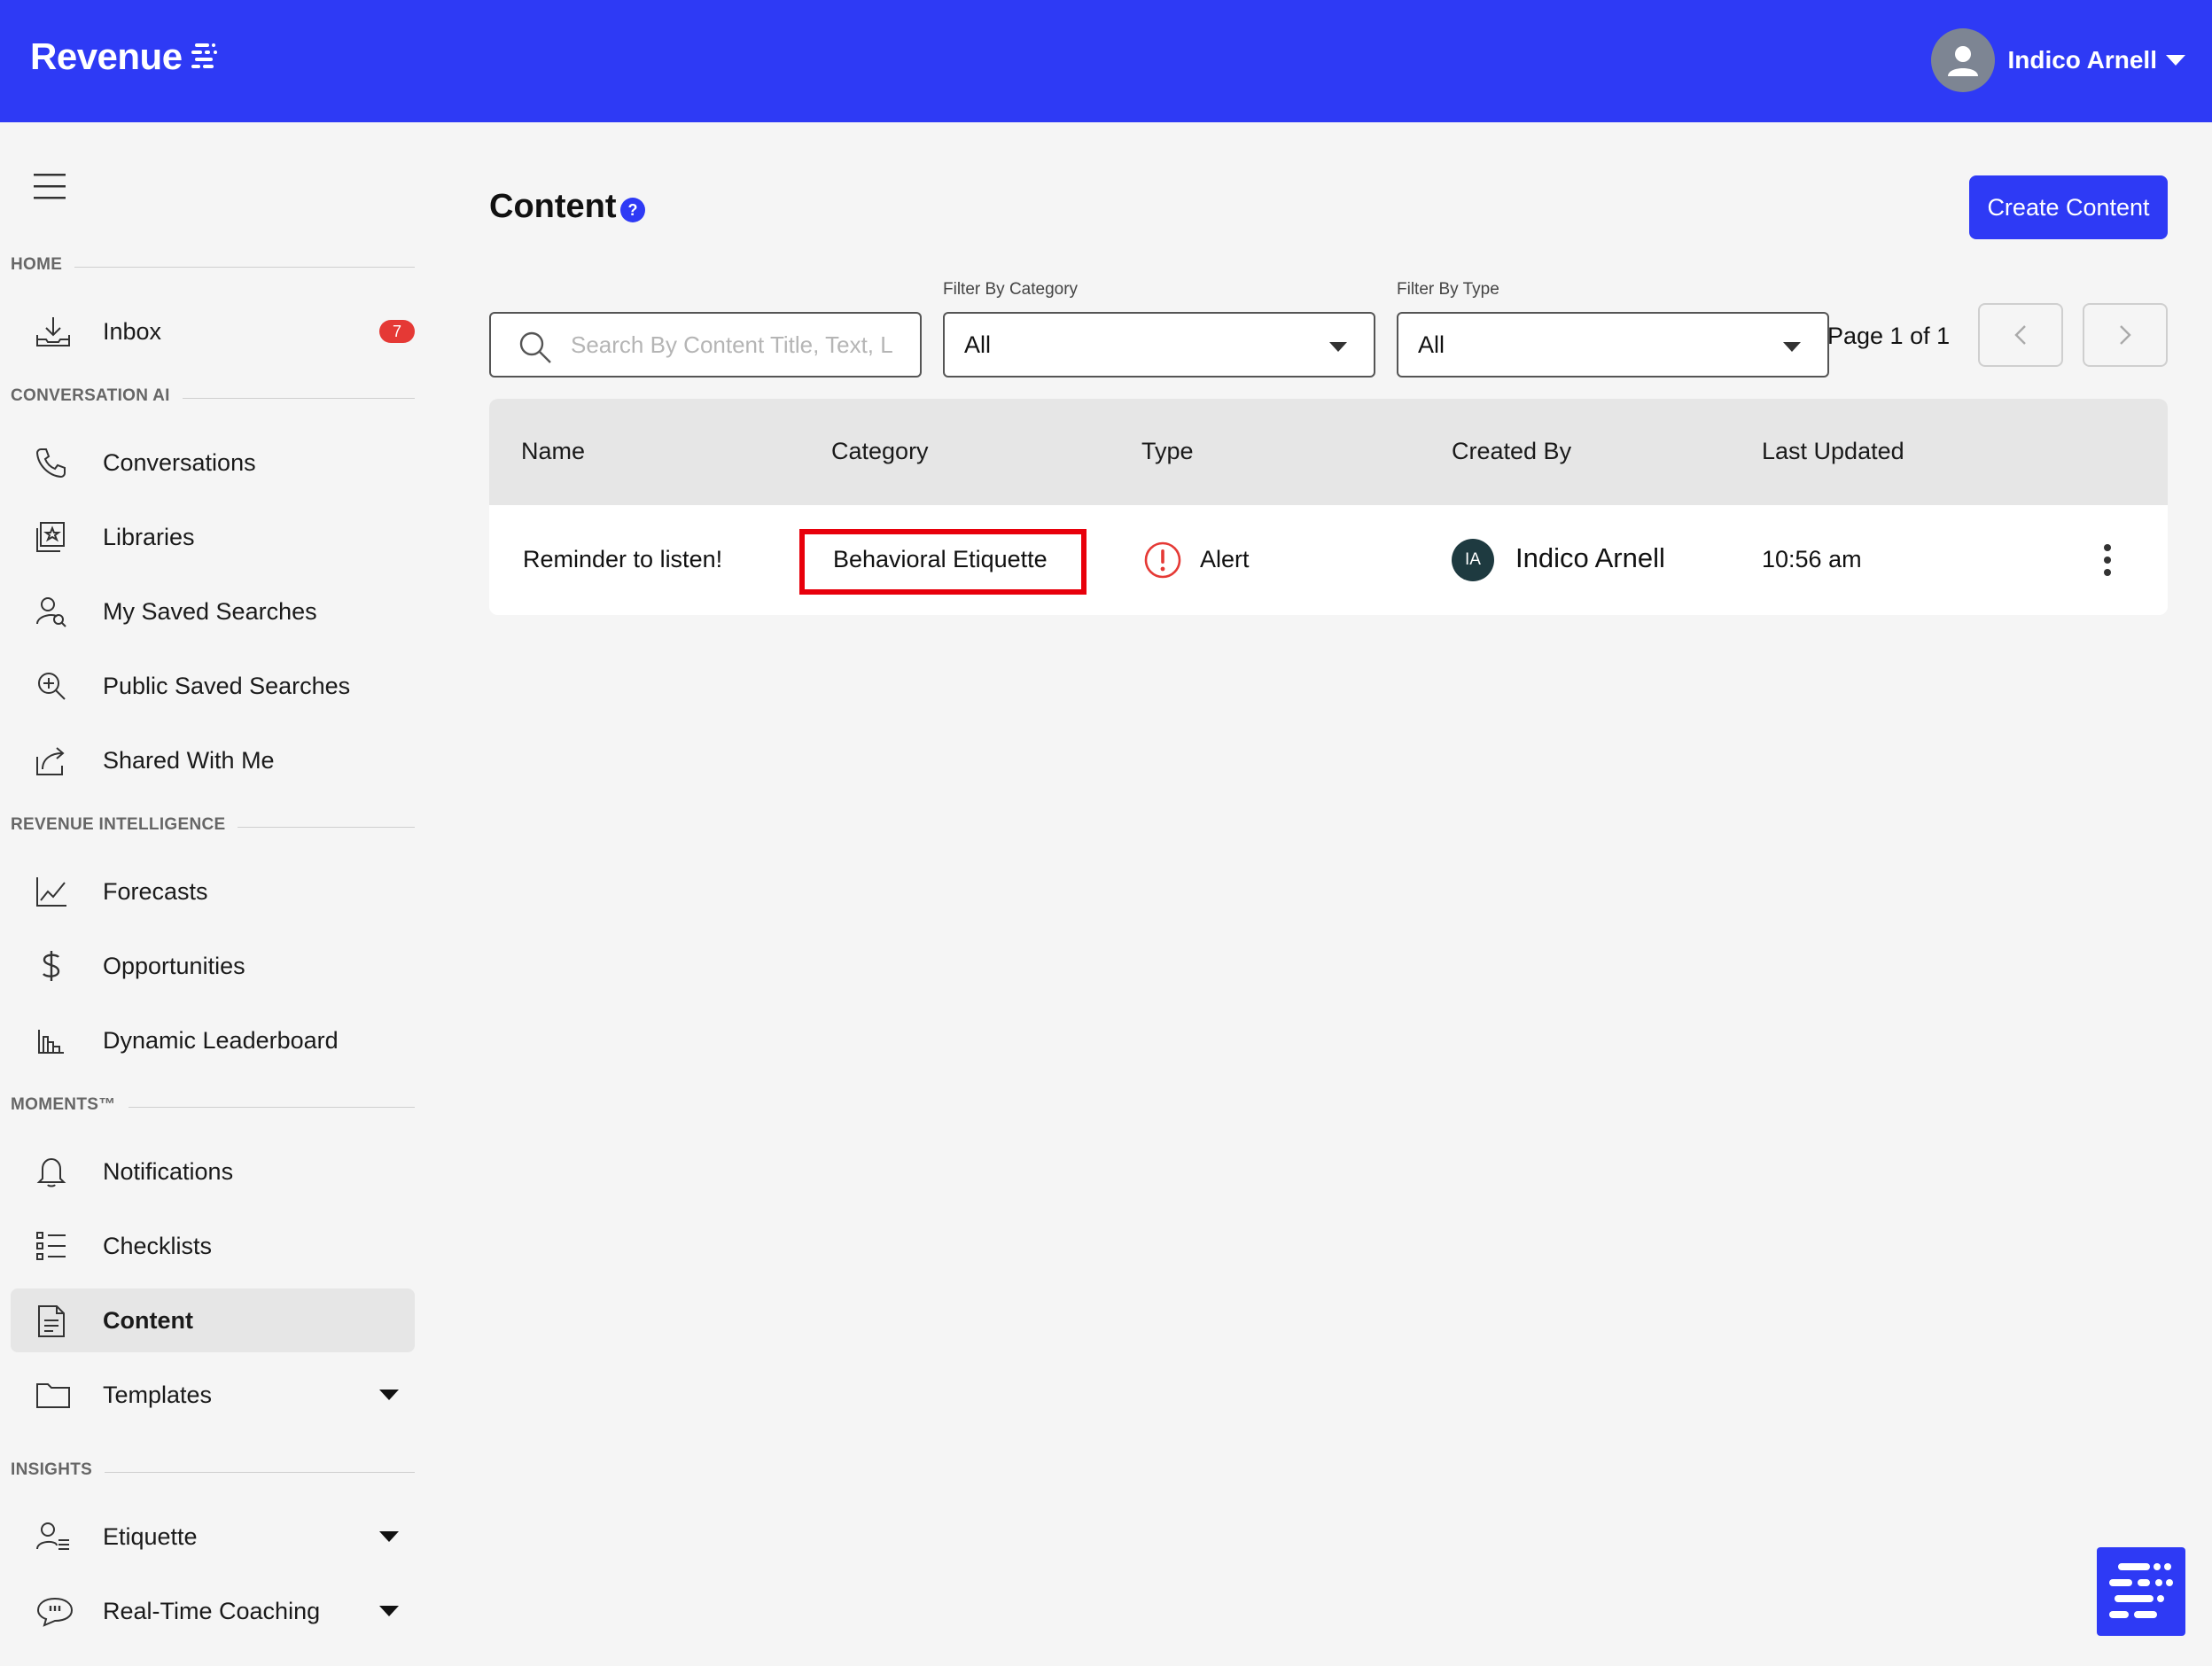  I want to click on zoom-plus-icon, so click(51, 686).